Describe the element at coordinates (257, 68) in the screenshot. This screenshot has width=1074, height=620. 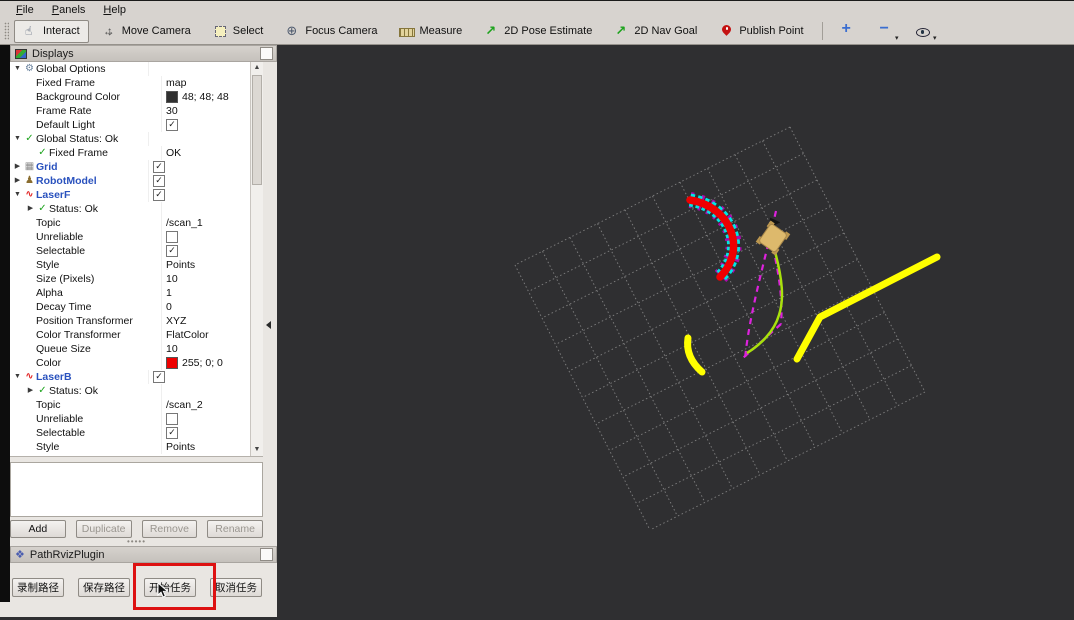
I see `scroll-up-icon: ▲` at that location.